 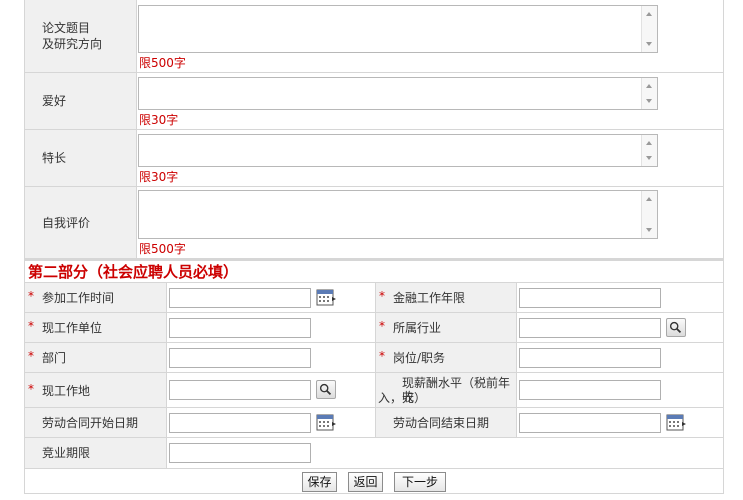 I want to click on non-compete-label: 竞业期限, so click(x=66, y=453).